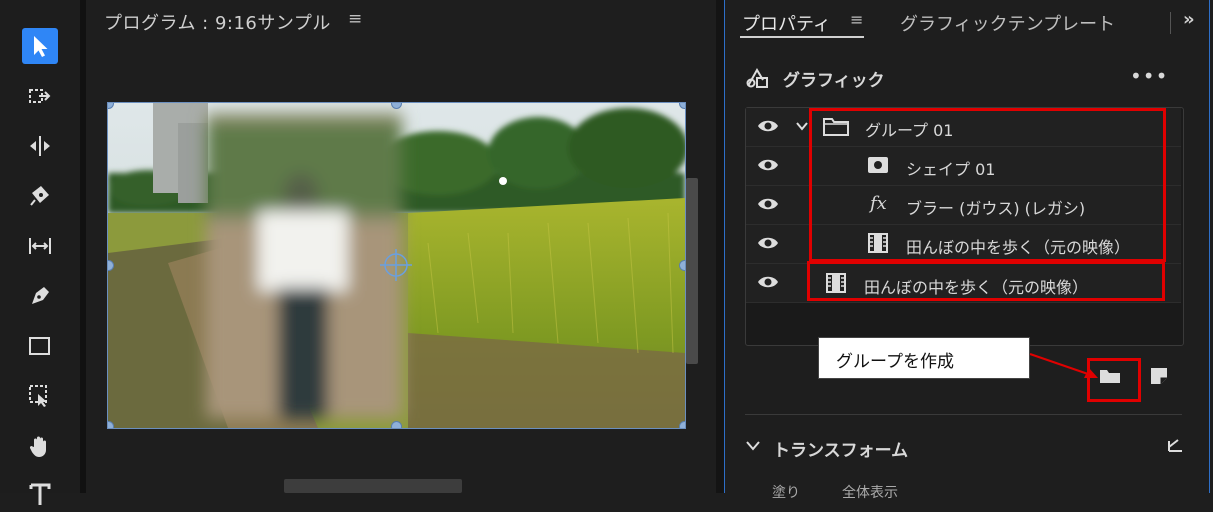 Image resolution: width=1213 pixels, height=512 pixels. I want to click on track-select-tool, so click(40, 96).